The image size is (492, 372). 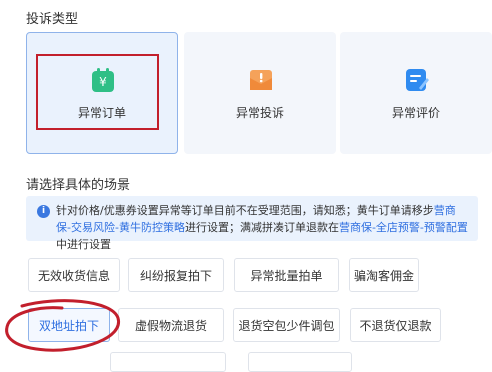 What do you see at coordinates (416, 93) in the screenshot?
I see `card-abnormal-review: 异常评价` at bounding box center [416, 93].